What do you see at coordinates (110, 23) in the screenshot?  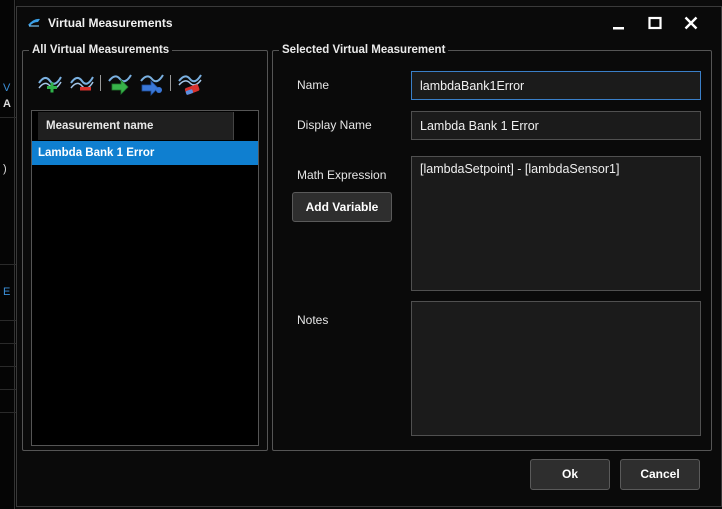 I see `window-title: Virtual Measurements` at bounding box center [110, 23].